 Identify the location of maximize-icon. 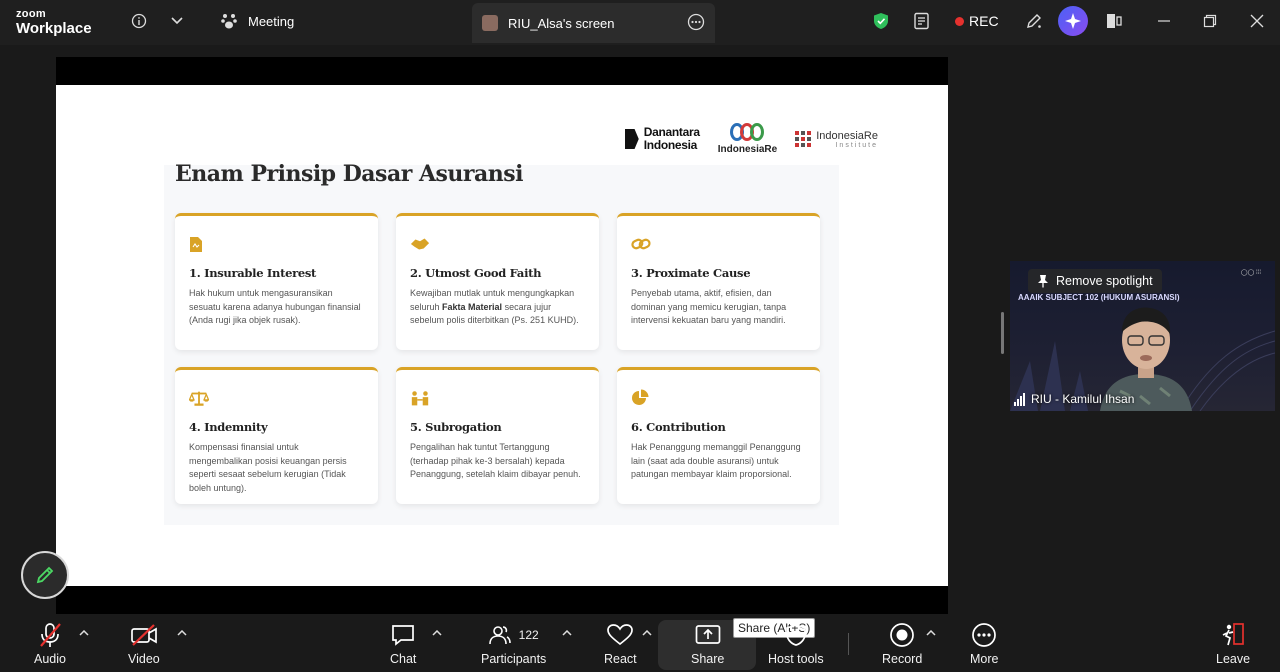
(1210, 21).